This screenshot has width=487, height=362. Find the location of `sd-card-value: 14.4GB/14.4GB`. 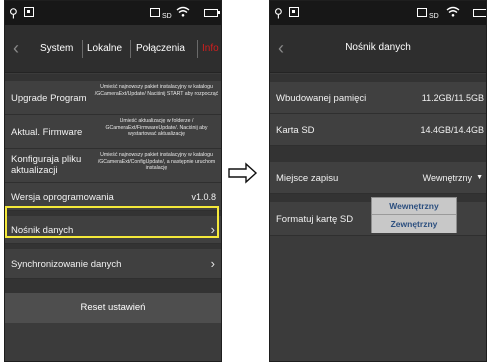

sd-card-value: 14.4GB/14.4GB is located at coordinates (452, 130).